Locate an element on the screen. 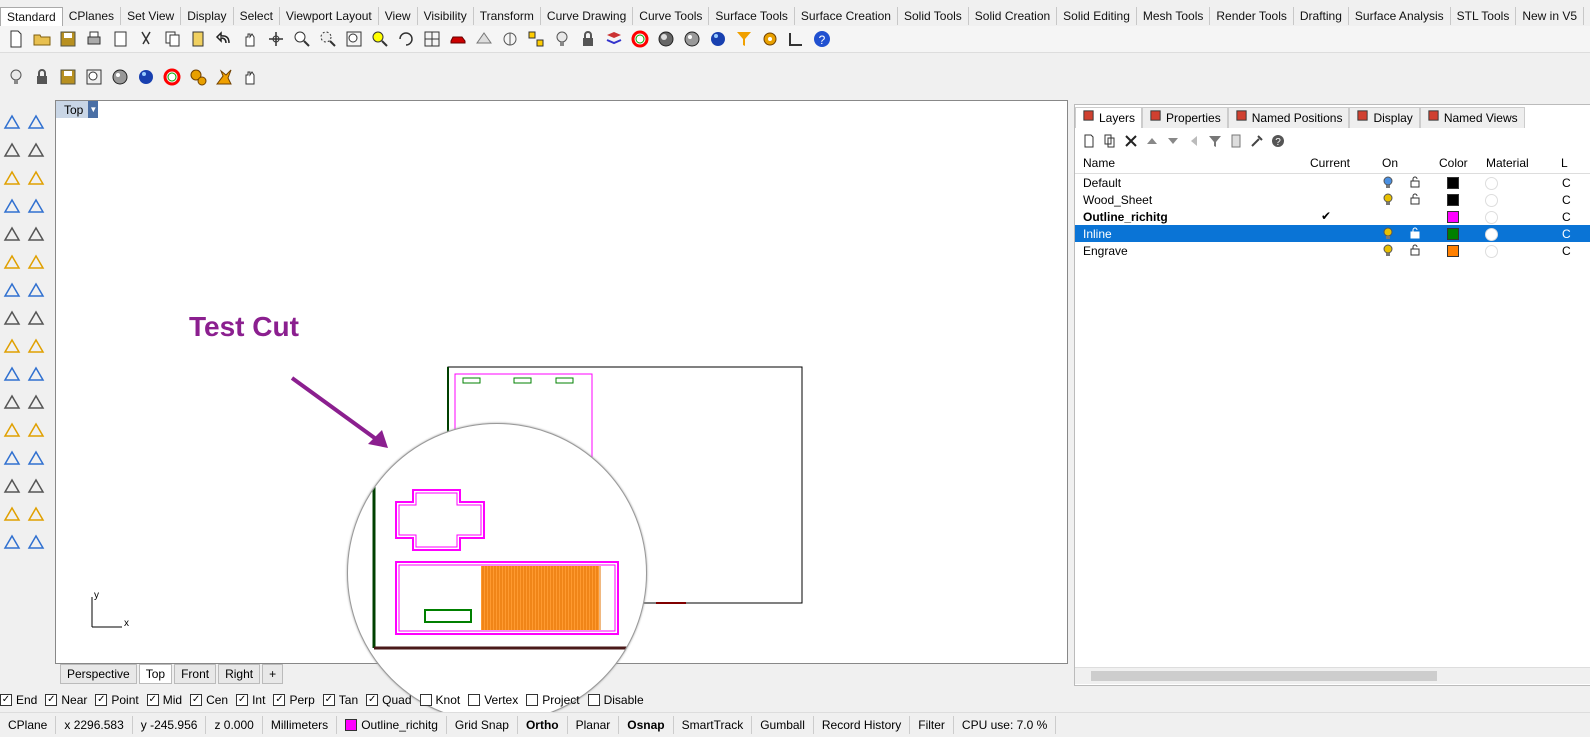 This screenshot has width=1590, height=737. cylinder-icon is located at coordinates (12, 318).